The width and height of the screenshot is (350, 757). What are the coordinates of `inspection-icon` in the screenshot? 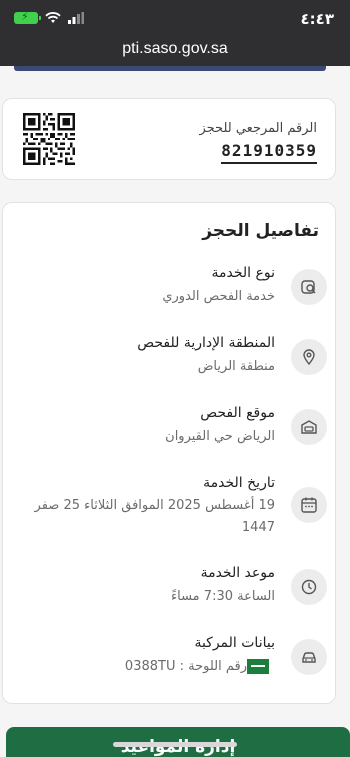 It's located at (309, 287).